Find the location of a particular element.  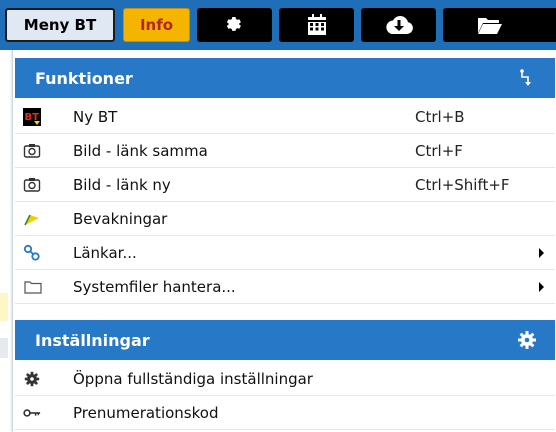

settings-button is located at coordinates (234, 25).